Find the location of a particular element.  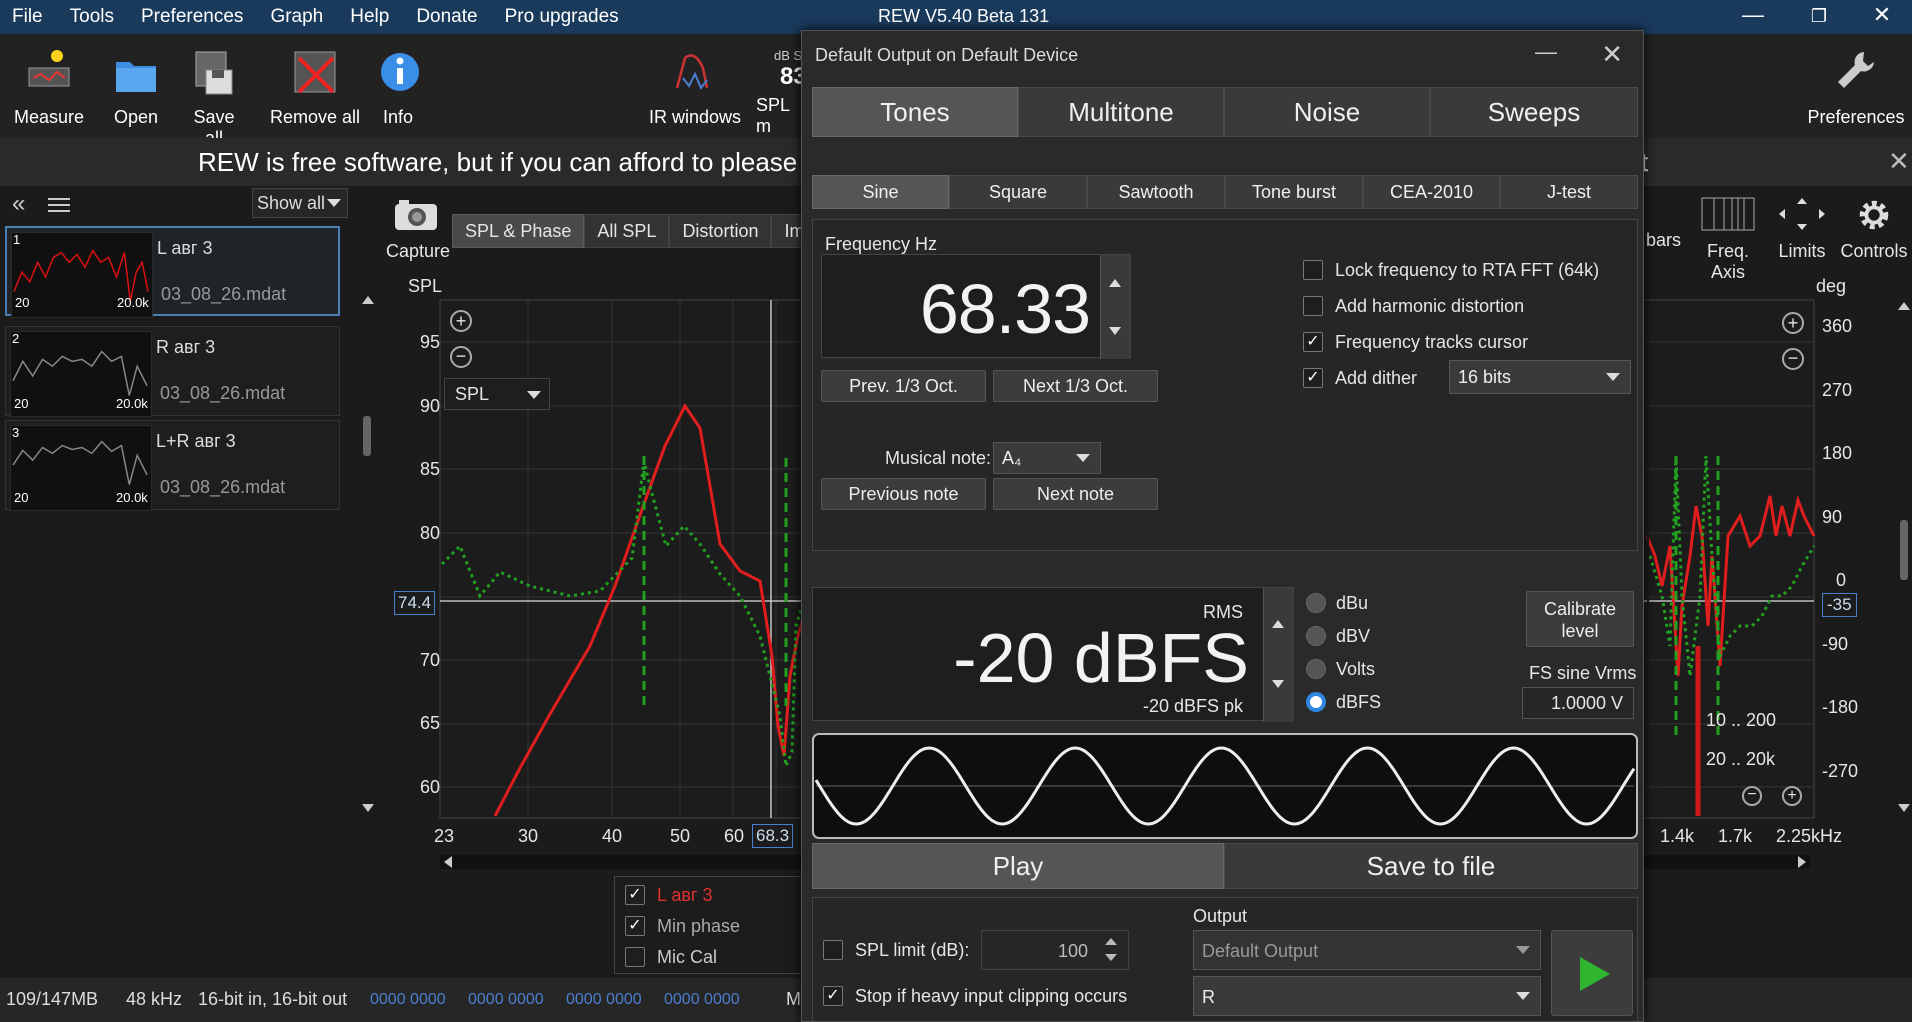

info-button: Info is located at coordinates (398, 88).